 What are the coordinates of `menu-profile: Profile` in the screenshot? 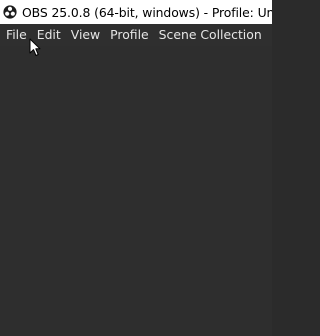 It's located at (129, 35).